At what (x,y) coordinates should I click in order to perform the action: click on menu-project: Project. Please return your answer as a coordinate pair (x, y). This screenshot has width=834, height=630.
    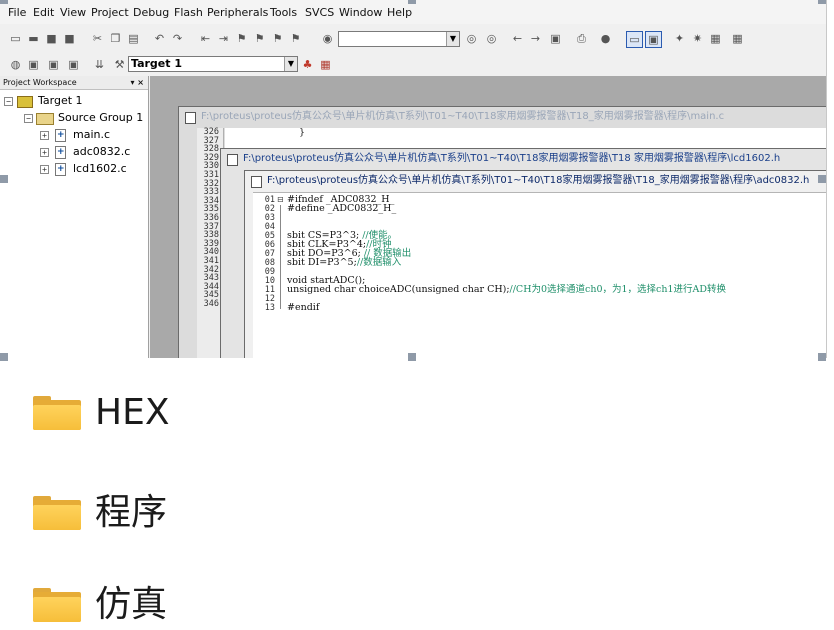
    Looking at the image, I should click on (110, 12).